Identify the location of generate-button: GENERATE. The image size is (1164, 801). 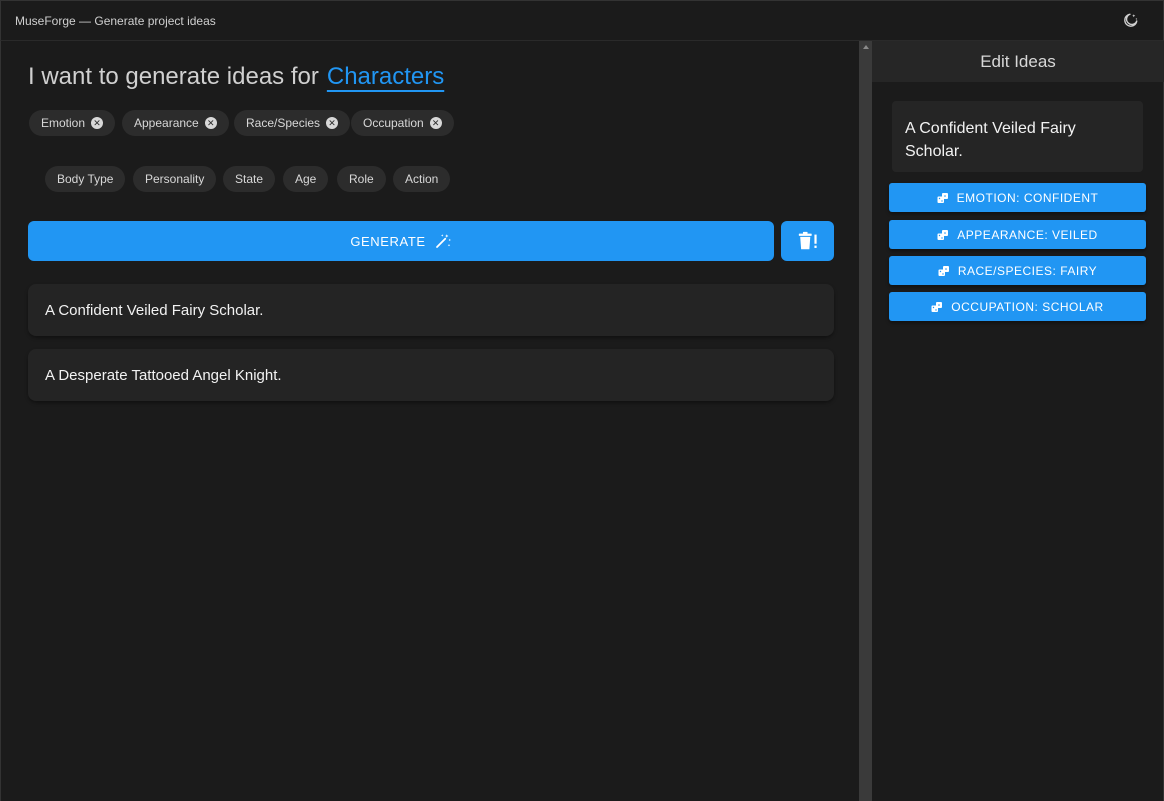
(401, 241).